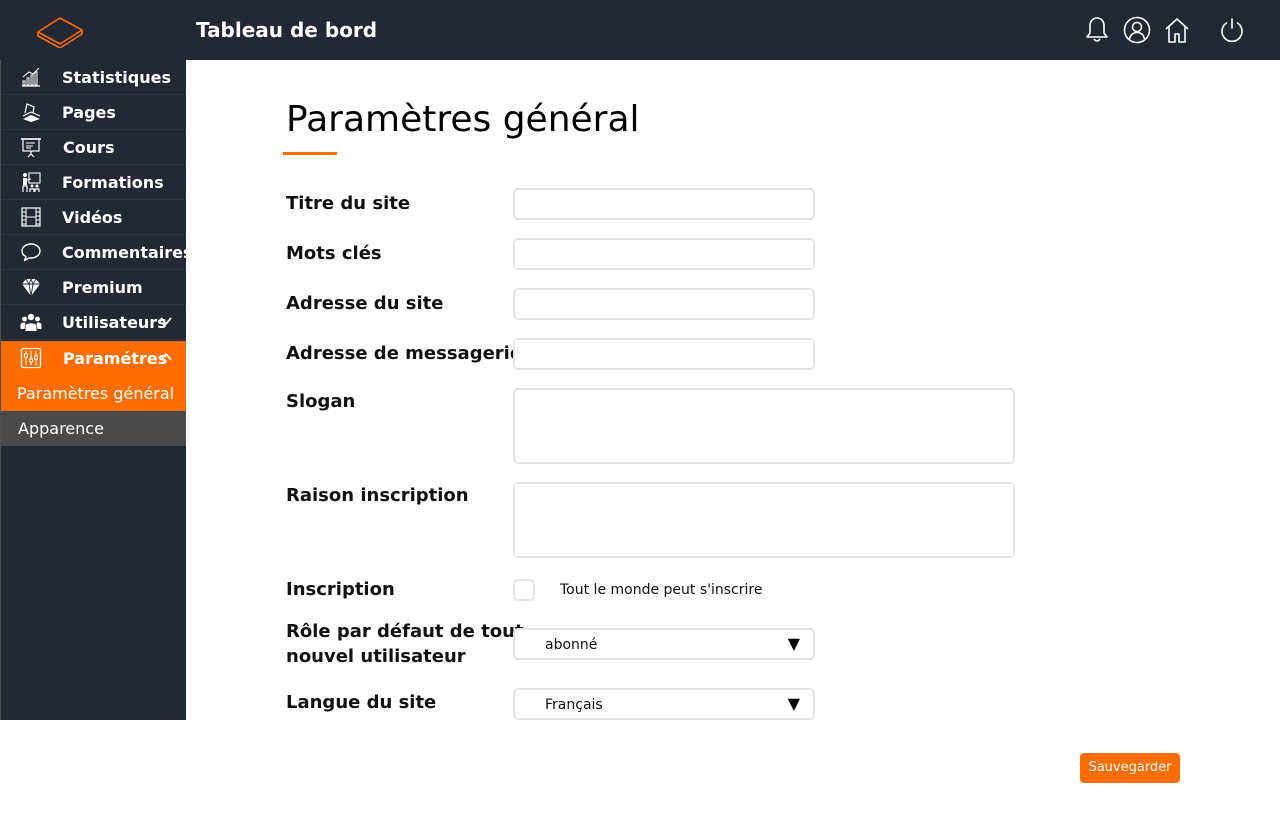 This screenshot has height=818, width=1280. I want to click on sidebar-item-label: Cours, so click(89, 147).